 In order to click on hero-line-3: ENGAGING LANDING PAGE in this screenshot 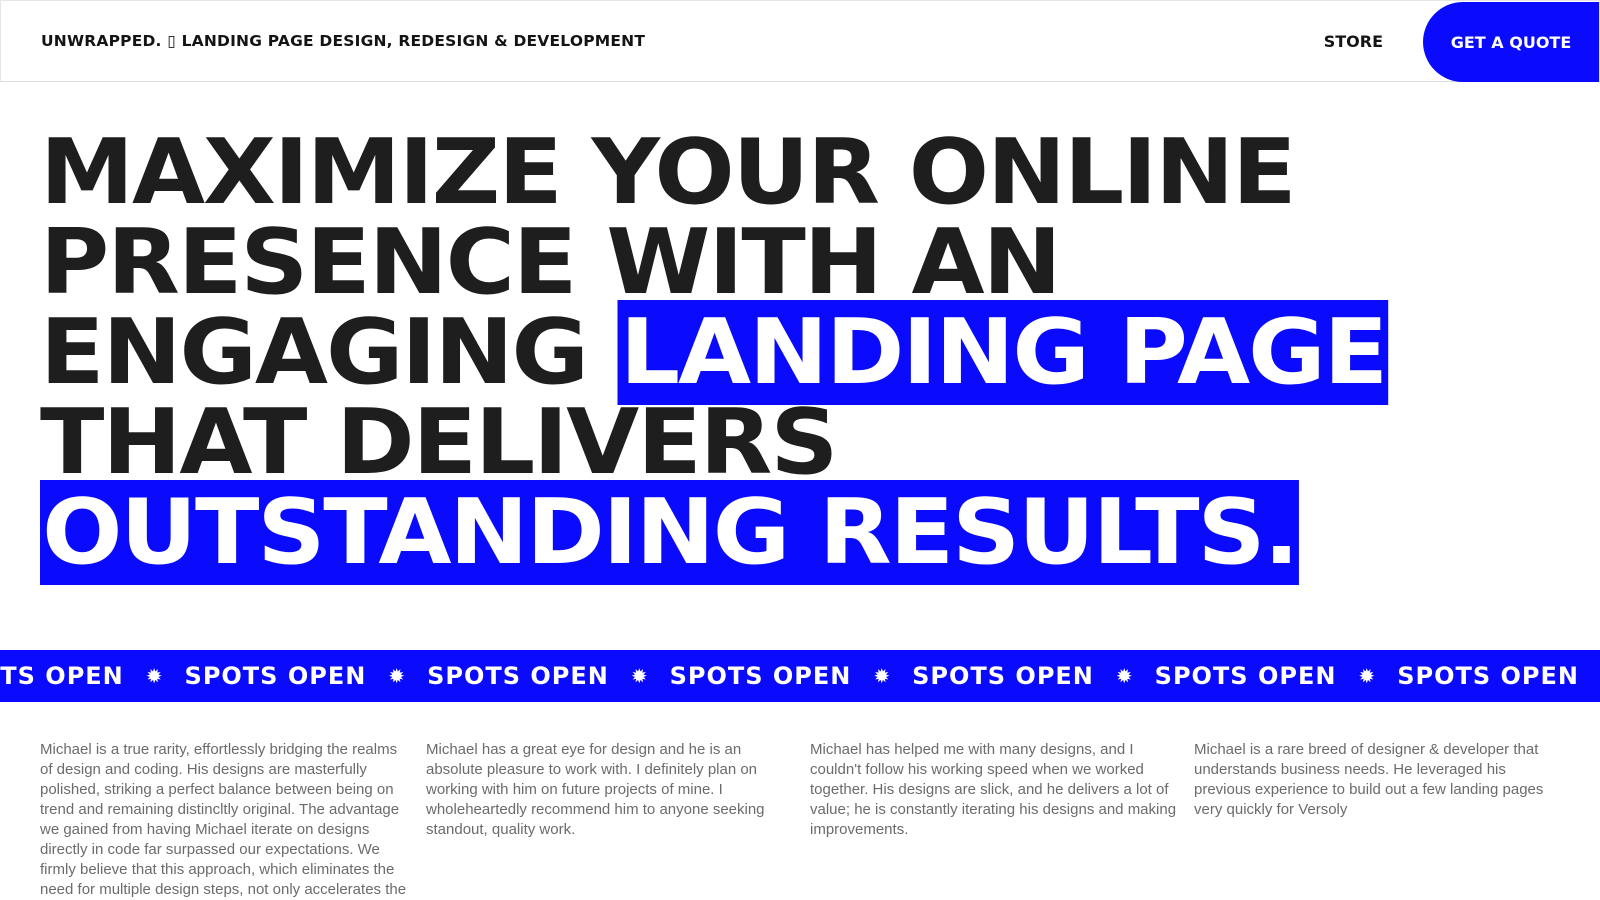, I will do `click(820, 352)`.